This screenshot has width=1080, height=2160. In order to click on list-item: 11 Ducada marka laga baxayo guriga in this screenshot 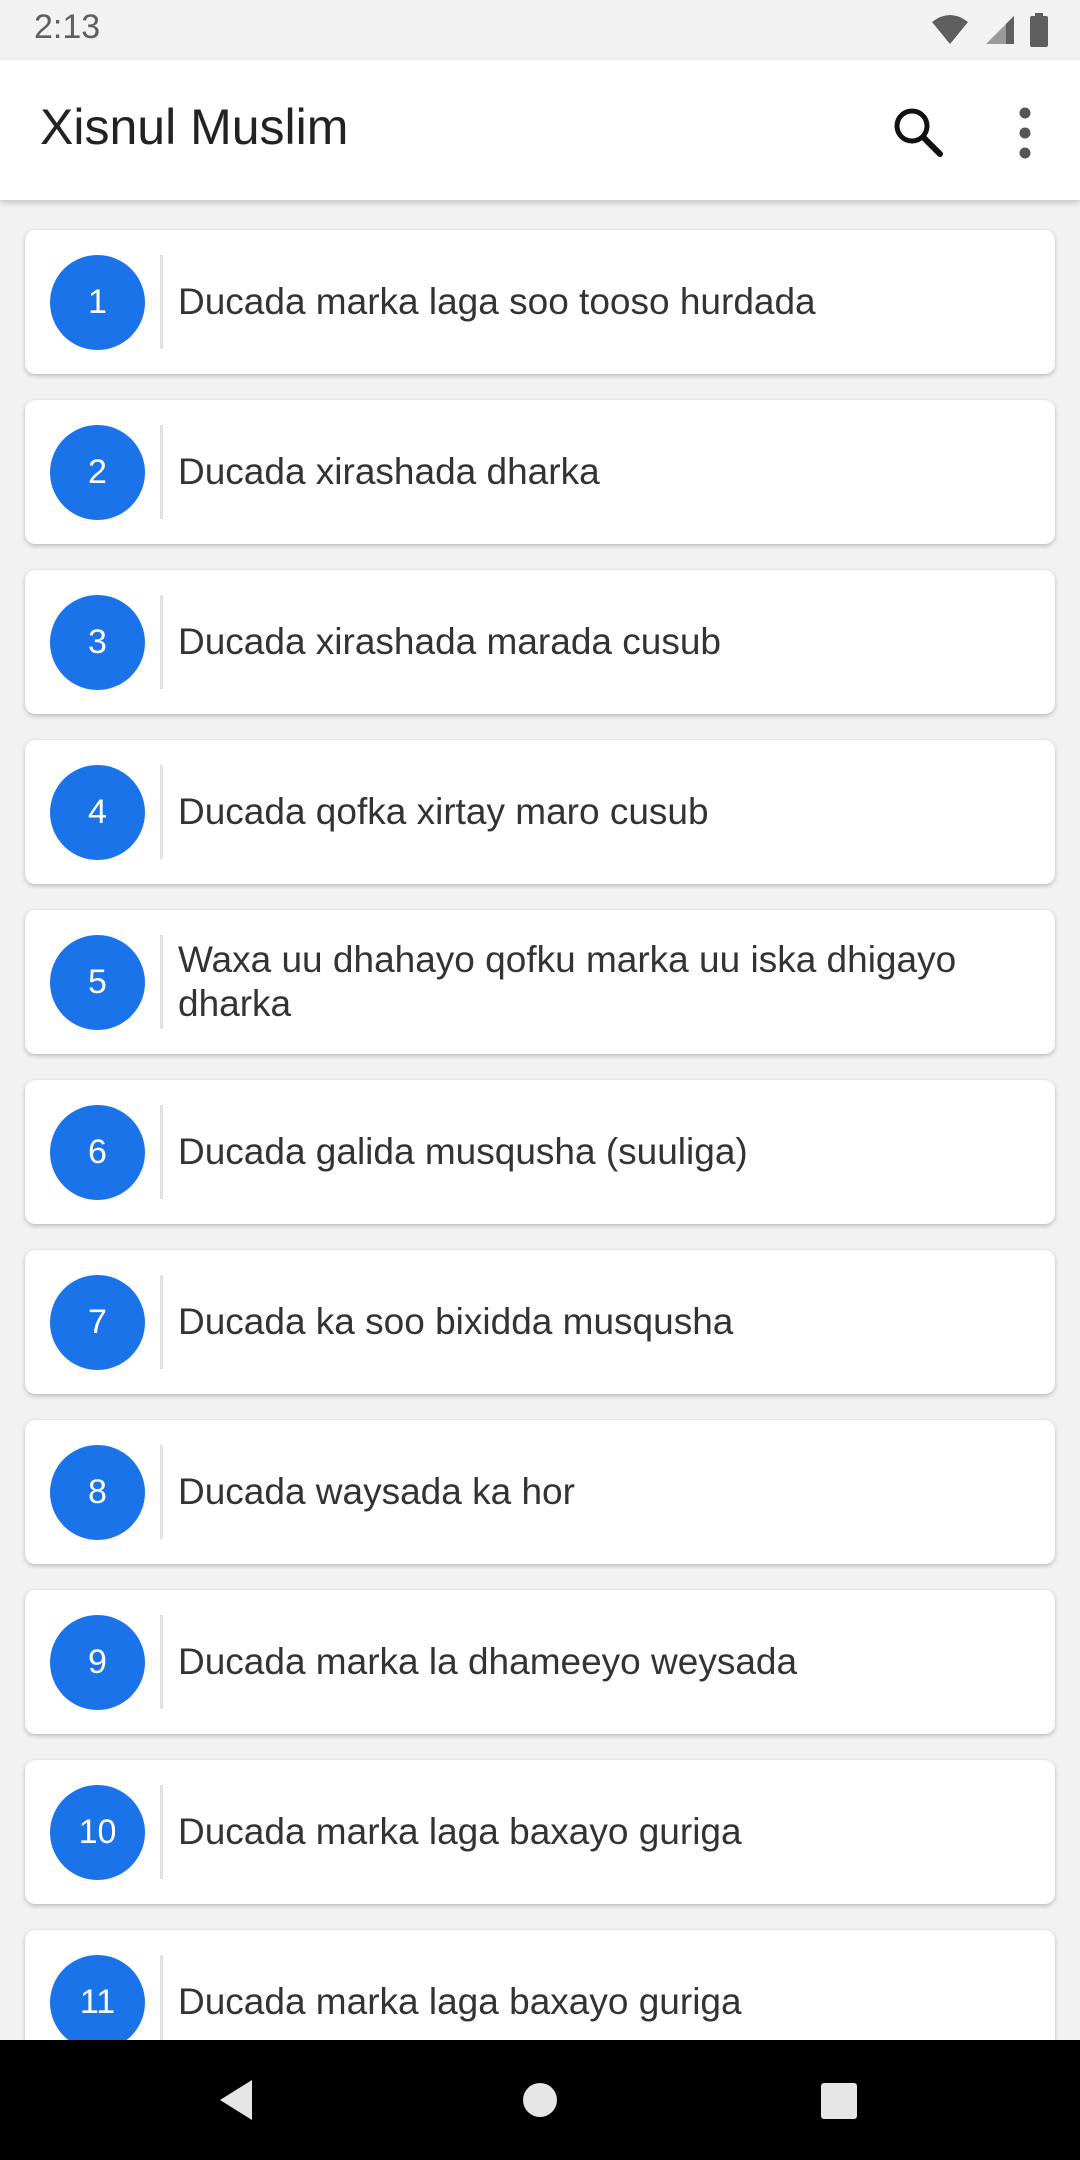, I will do `click(540, 1985)`.